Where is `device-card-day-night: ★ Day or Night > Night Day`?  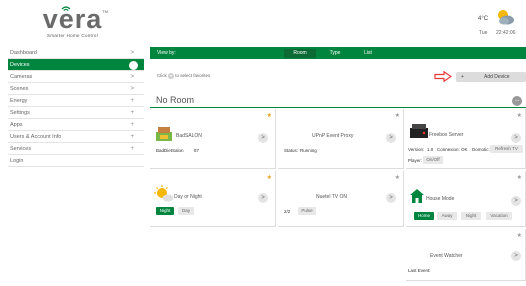
device-card-day-night: ★ Day or Night > Night Day is located at coordinates (213, 199).